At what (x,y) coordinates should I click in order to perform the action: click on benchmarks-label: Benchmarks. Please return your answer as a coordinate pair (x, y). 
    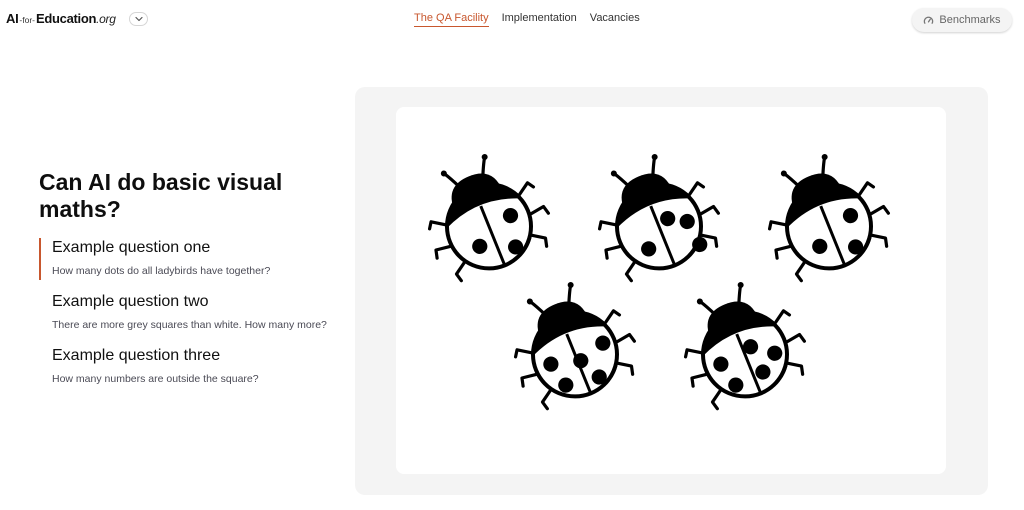
    Looking at the image, I should click on (970, 20).